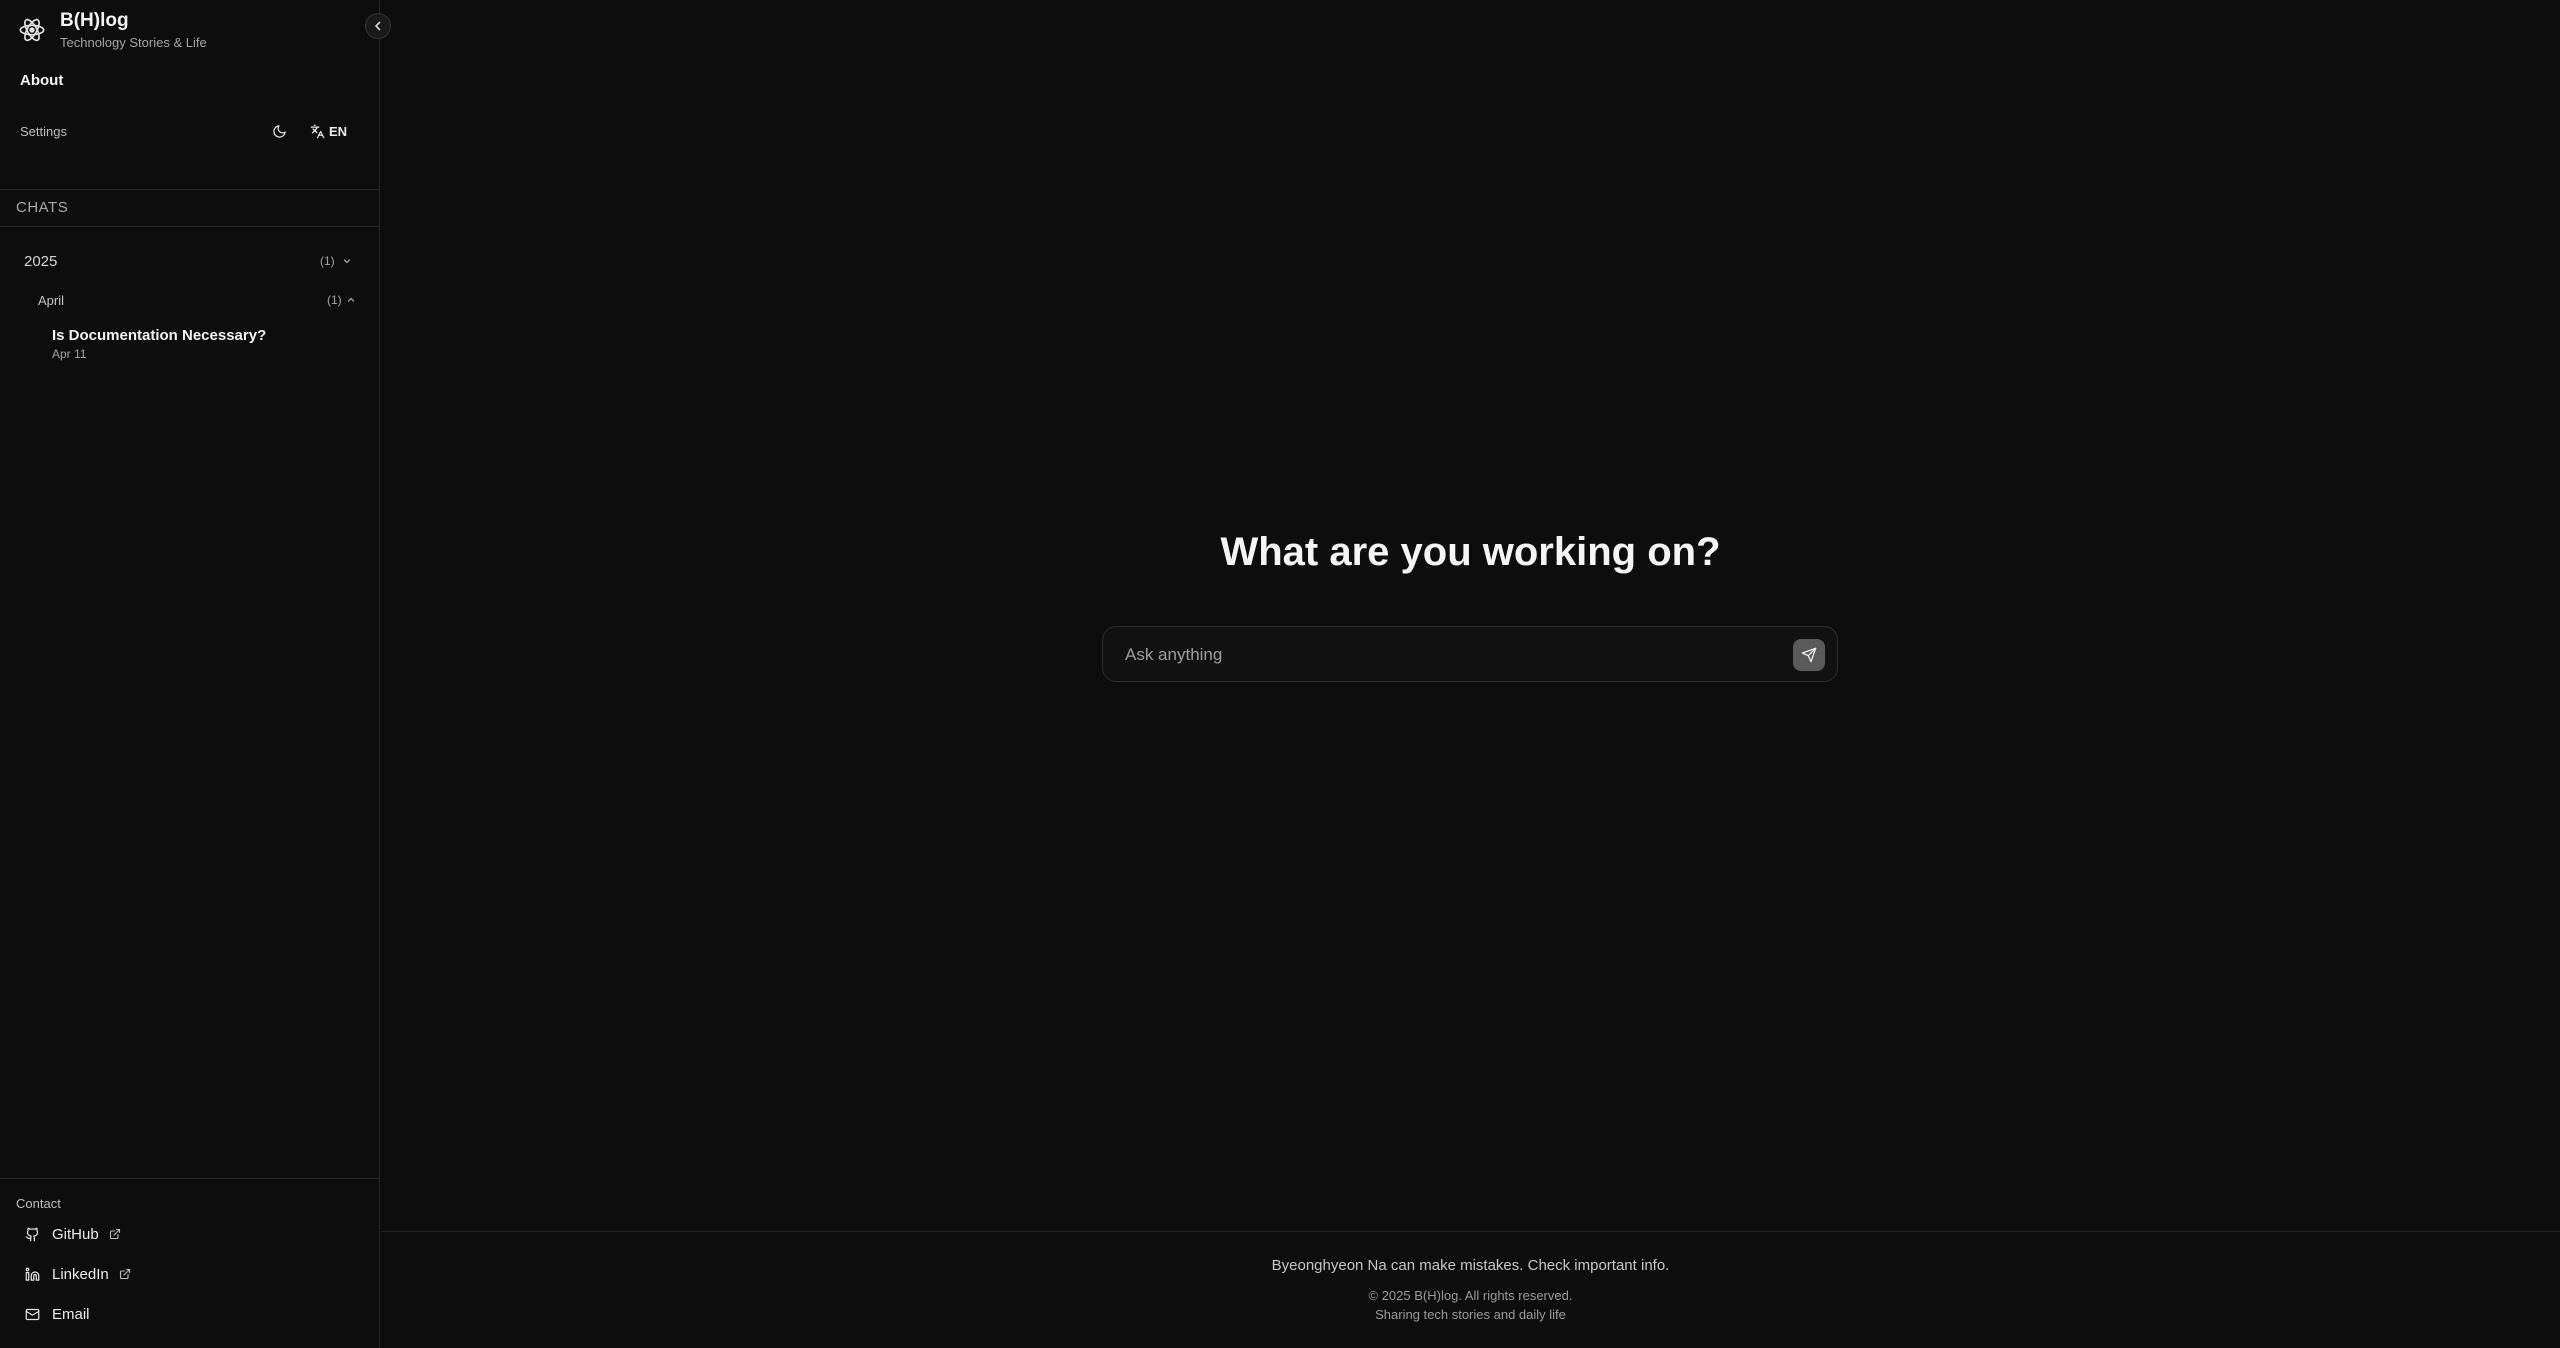 The height and width of the screenshot is (1348, 2560). Describe the element at coordinates (1470, 552) in the screenshot. I see `page-headline: What are you working on?` at that location.